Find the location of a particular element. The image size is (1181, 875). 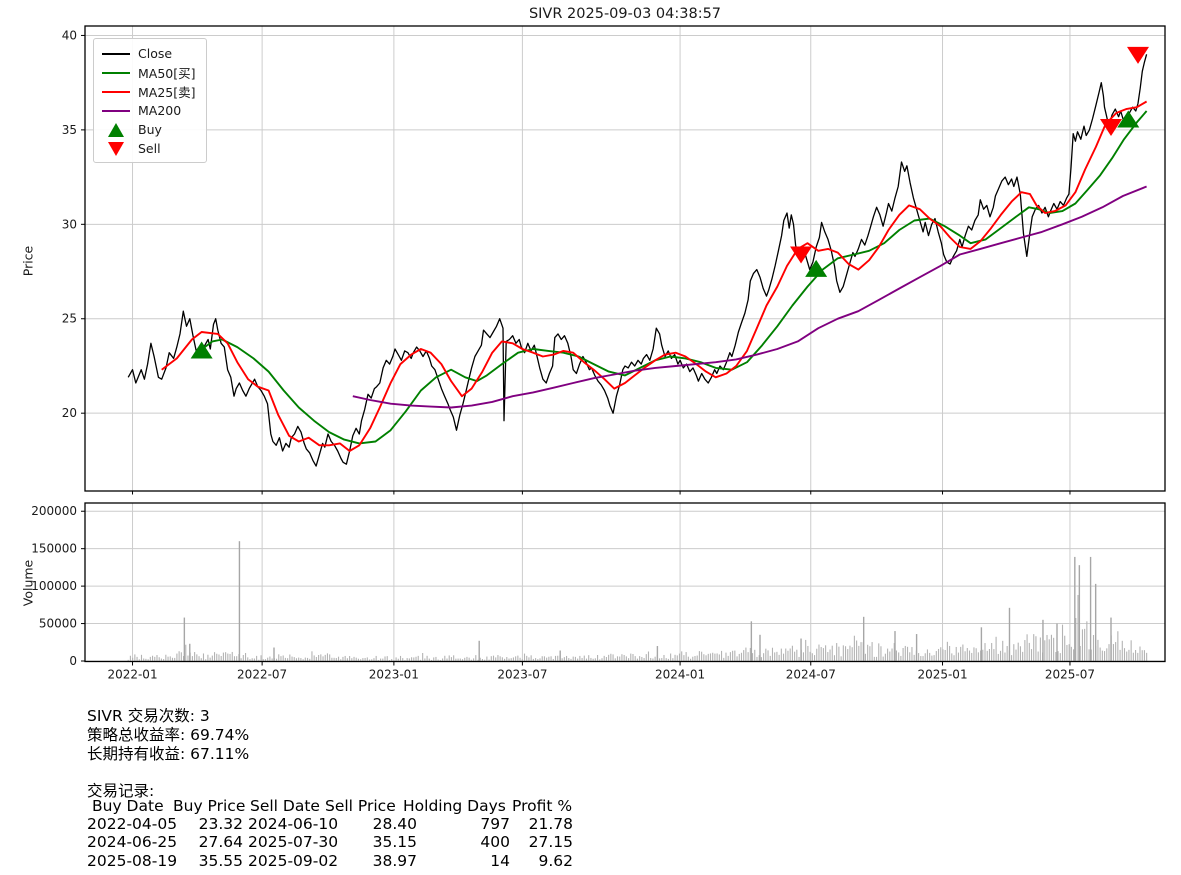

trade-holding-days: 400 is located at coordinates (495, 842).